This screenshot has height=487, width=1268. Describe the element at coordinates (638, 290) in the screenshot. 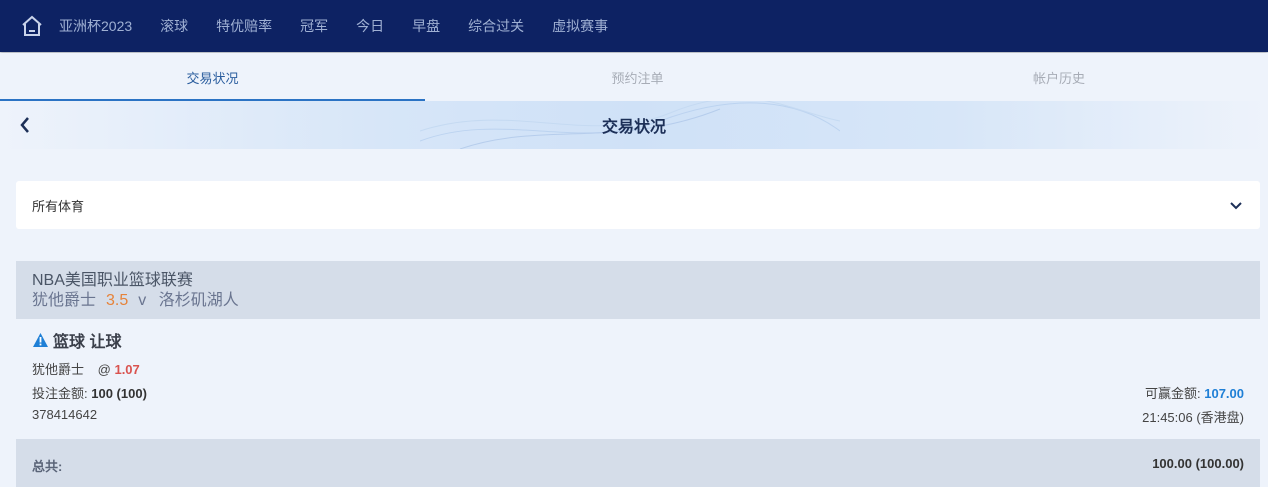

I see `league-header: NBA美国职业篮球联赛 犹他爵士 3.5 v 洛杉矶湖人` at that location.